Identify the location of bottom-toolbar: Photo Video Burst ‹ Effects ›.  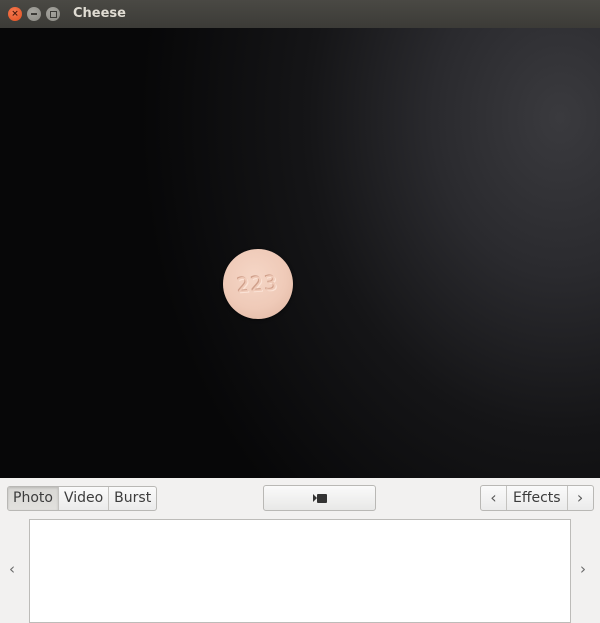
(300, 499).